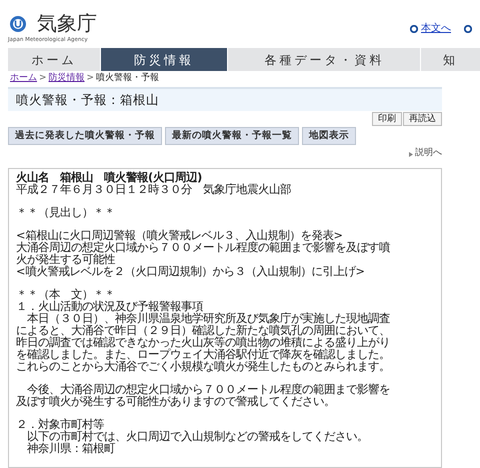 Image resolution: width=480 pixels, height=468 pixels. Describe the element at coordinates (67, 23) in the screenshot. I see `logo-title: 気象庁` at that location.